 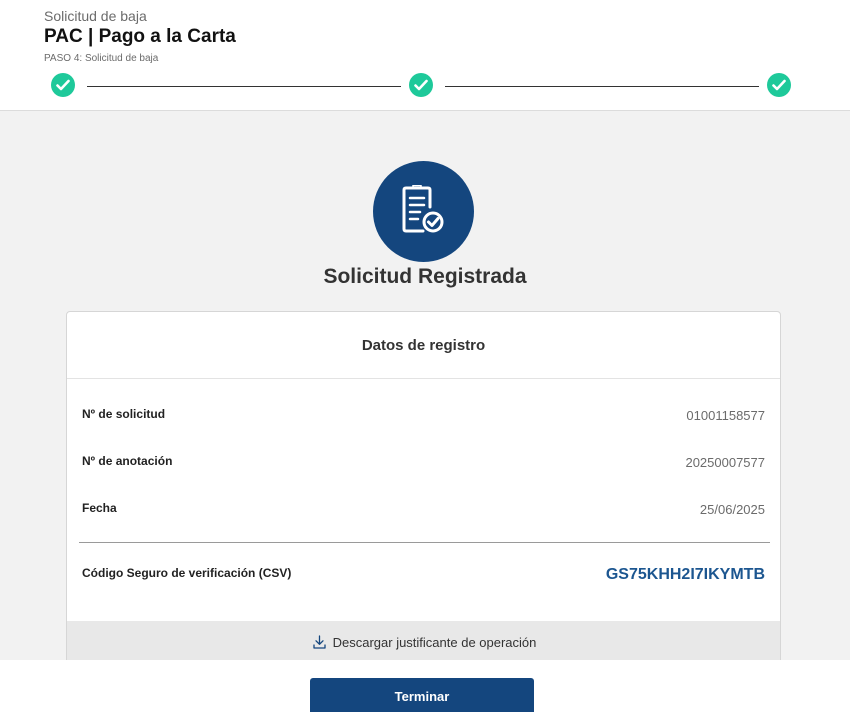 What do you see at coordinates (725, 415) in the screenshot?
I see `request-number-value: 01001158577` at bounding box center [725, 415].